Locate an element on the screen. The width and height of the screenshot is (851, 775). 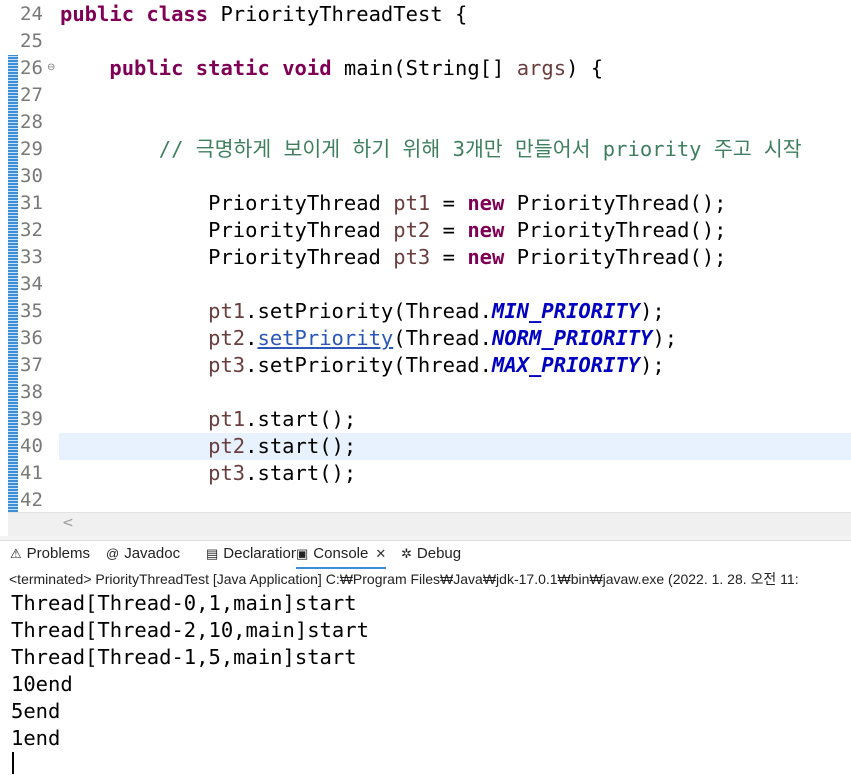
line-number: 32 is located at coordinates (31, 230).